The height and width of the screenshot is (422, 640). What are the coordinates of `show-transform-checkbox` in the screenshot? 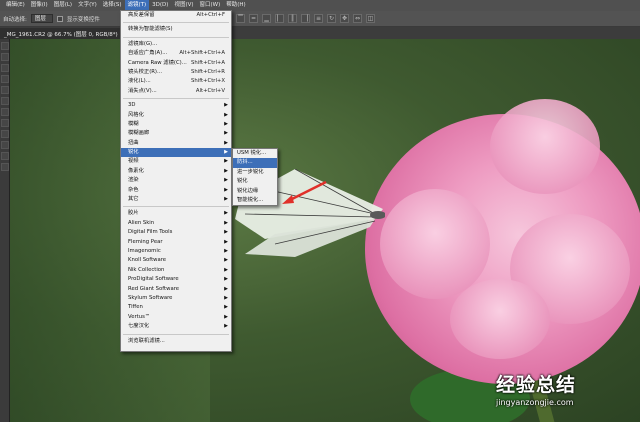 It's located at (59, 18).